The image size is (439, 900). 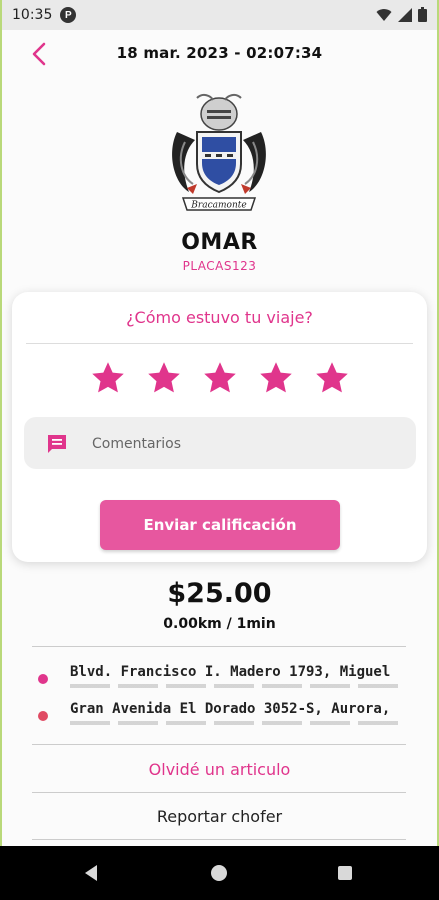 I want to click on comment-field, so click(x=220, y=443).